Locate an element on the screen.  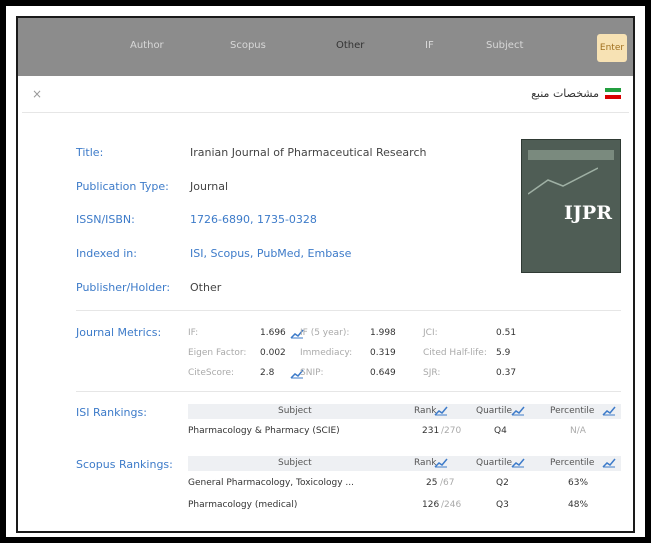
isi-percentile-chart-icon is located at coordinates (609, 411).